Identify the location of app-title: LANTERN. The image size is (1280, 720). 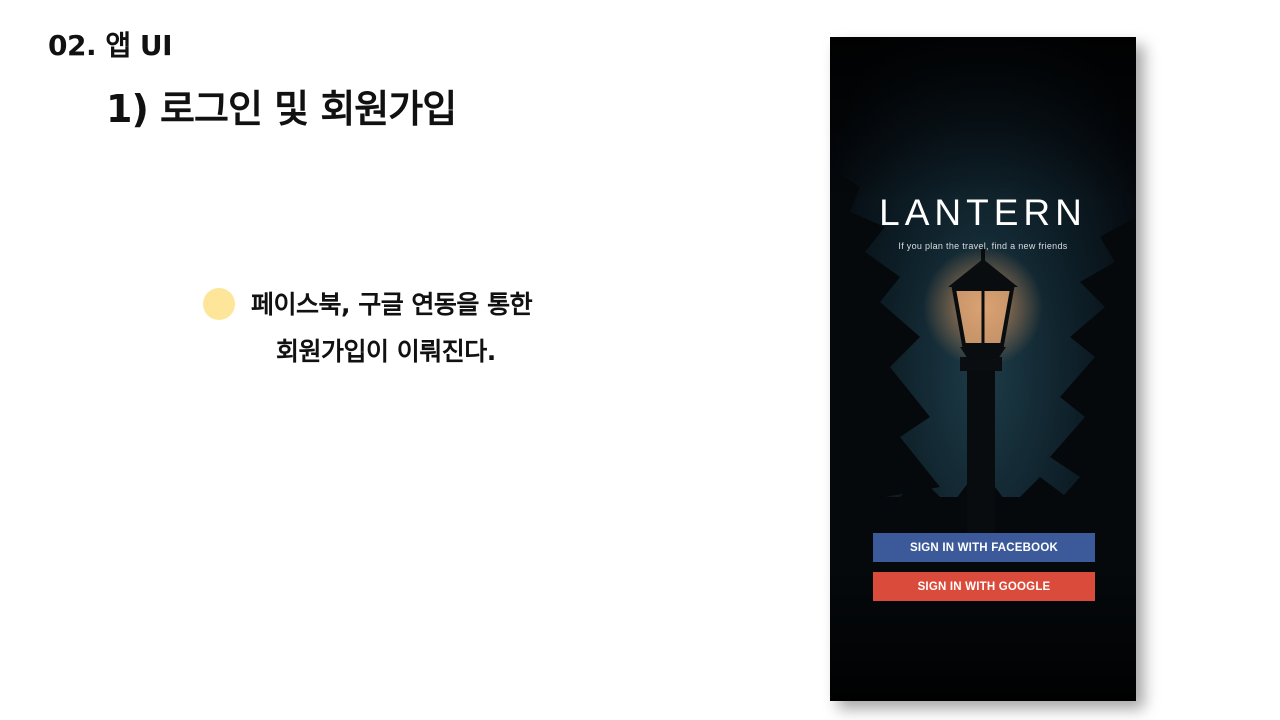
(983, 212).